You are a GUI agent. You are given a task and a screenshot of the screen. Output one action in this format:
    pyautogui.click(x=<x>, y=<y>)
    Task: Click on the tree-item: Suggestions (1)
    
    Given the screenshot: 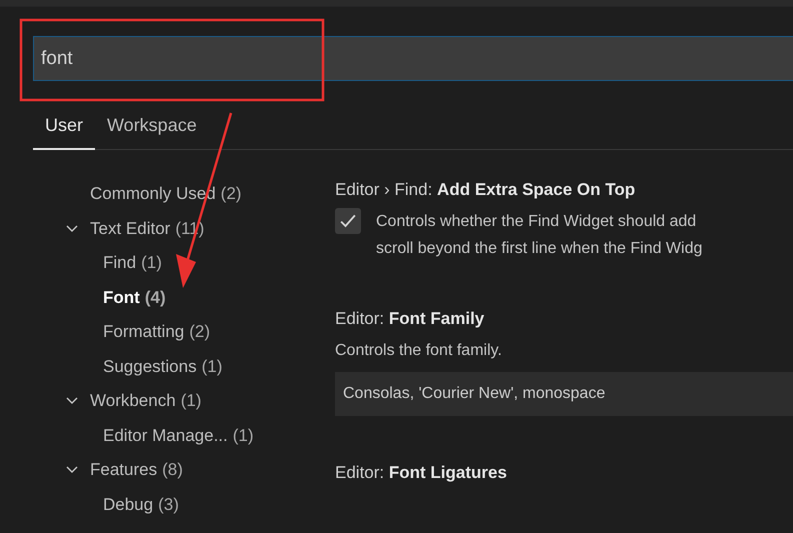 What is the action you would take?
    pyautogui.click(x=167, y=367)
    